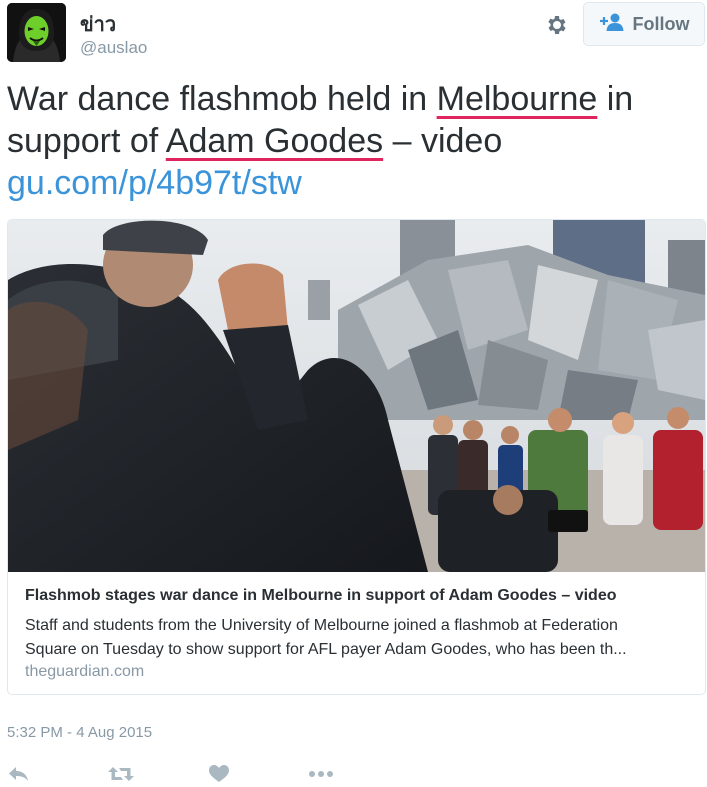 Image resolution: width=707 pixels, height=787 pixels. I want to click on tweet-url-link: gu.com/p/4b97t/stw, so click(352, 183).